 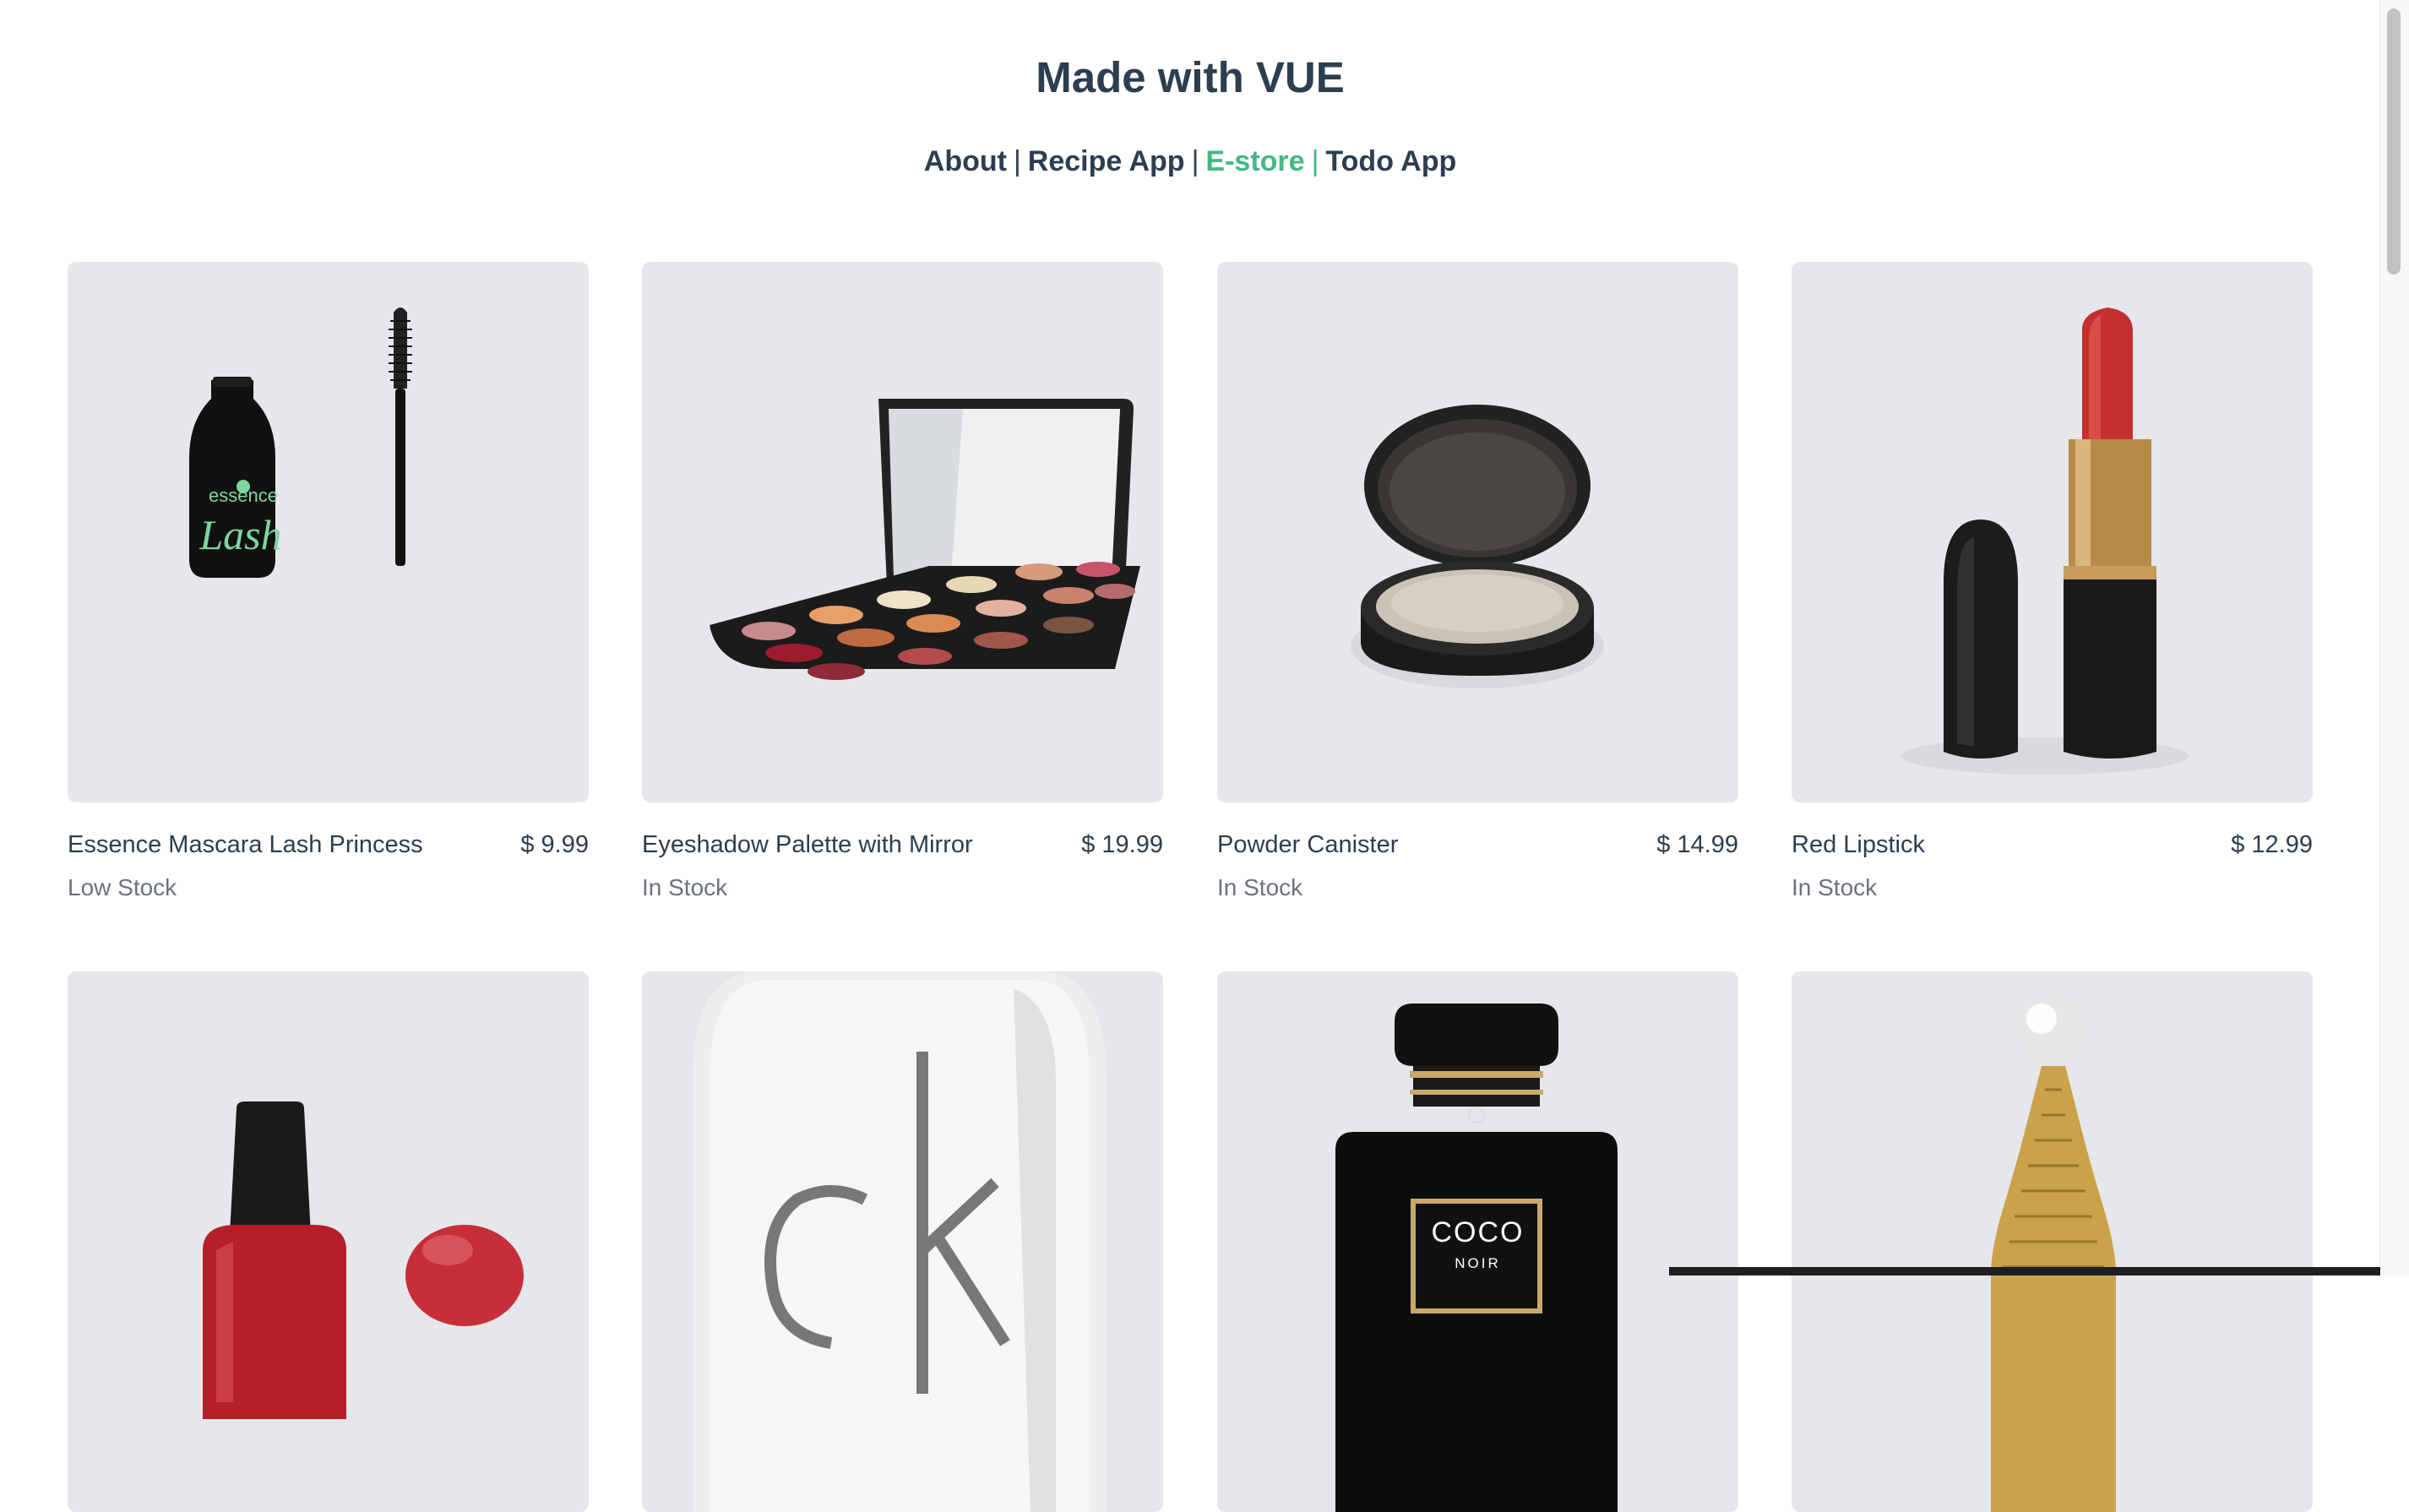 What do you see at coordinates (243, 496) in the screenshot?
I see `svg-text: essence` at bounding box center [243, 496].